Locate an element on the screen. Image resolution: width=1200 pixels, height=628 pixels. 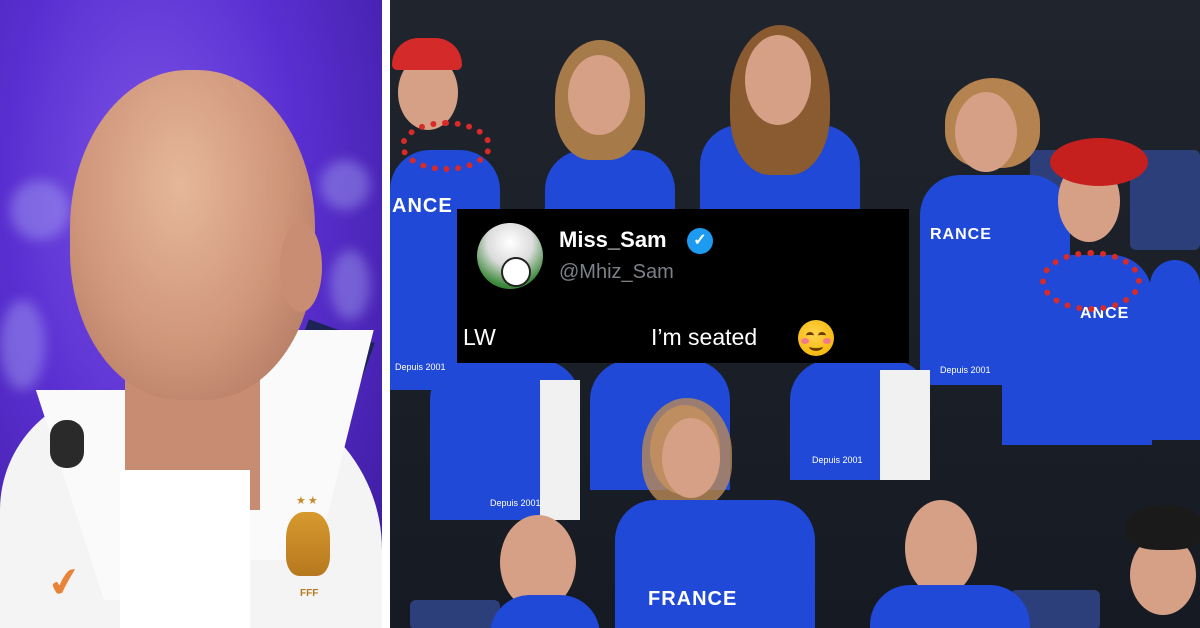
shirt-text: RANCE is located at coordinates (961, 234).